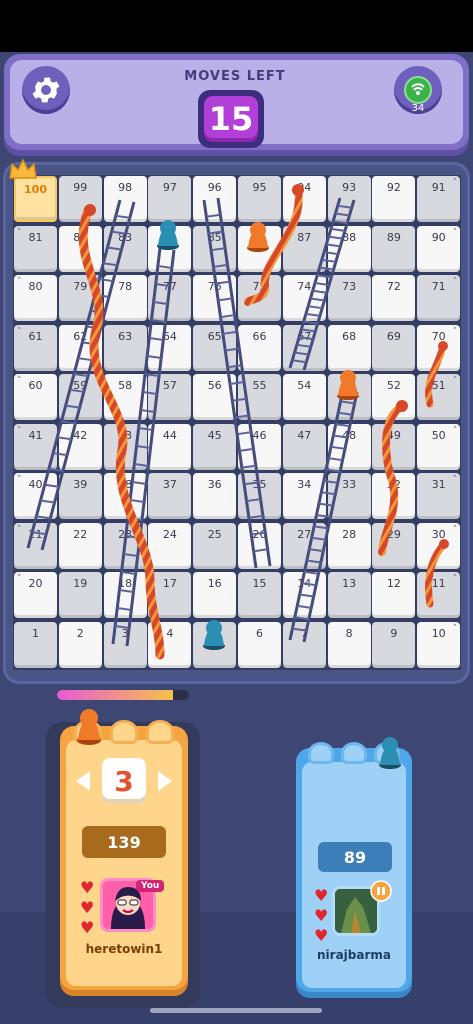  I want to click on board-cell-9: 9, so click(394, 644).